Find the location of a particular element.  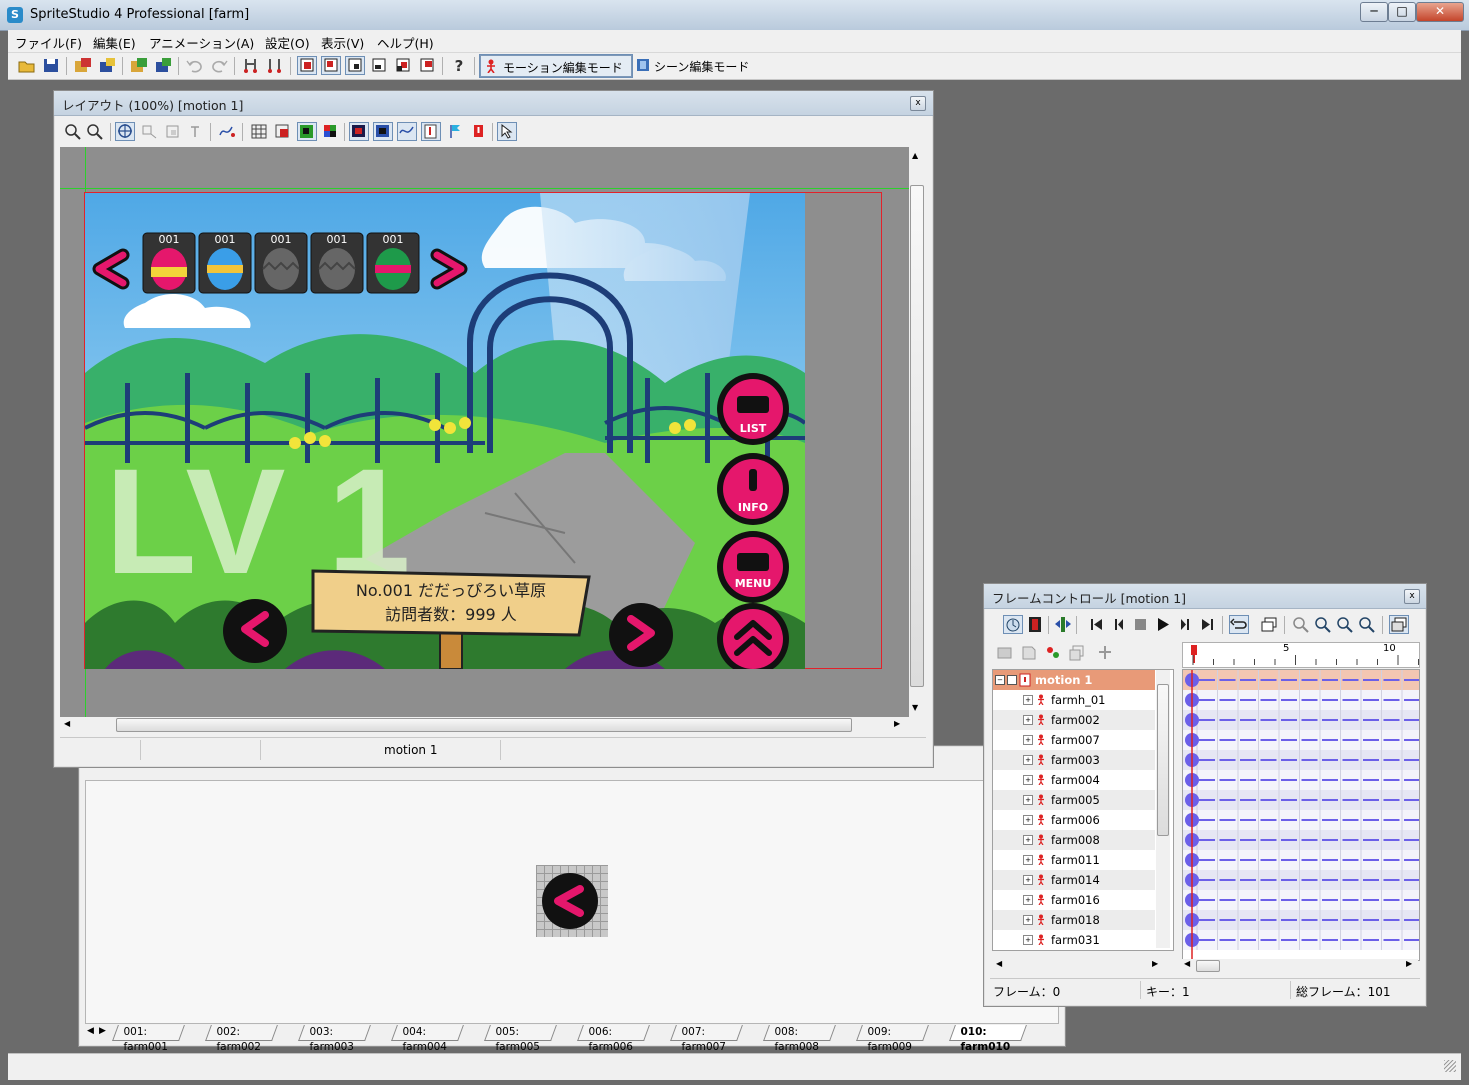

flag-icon is located at coordinates (455, 131).